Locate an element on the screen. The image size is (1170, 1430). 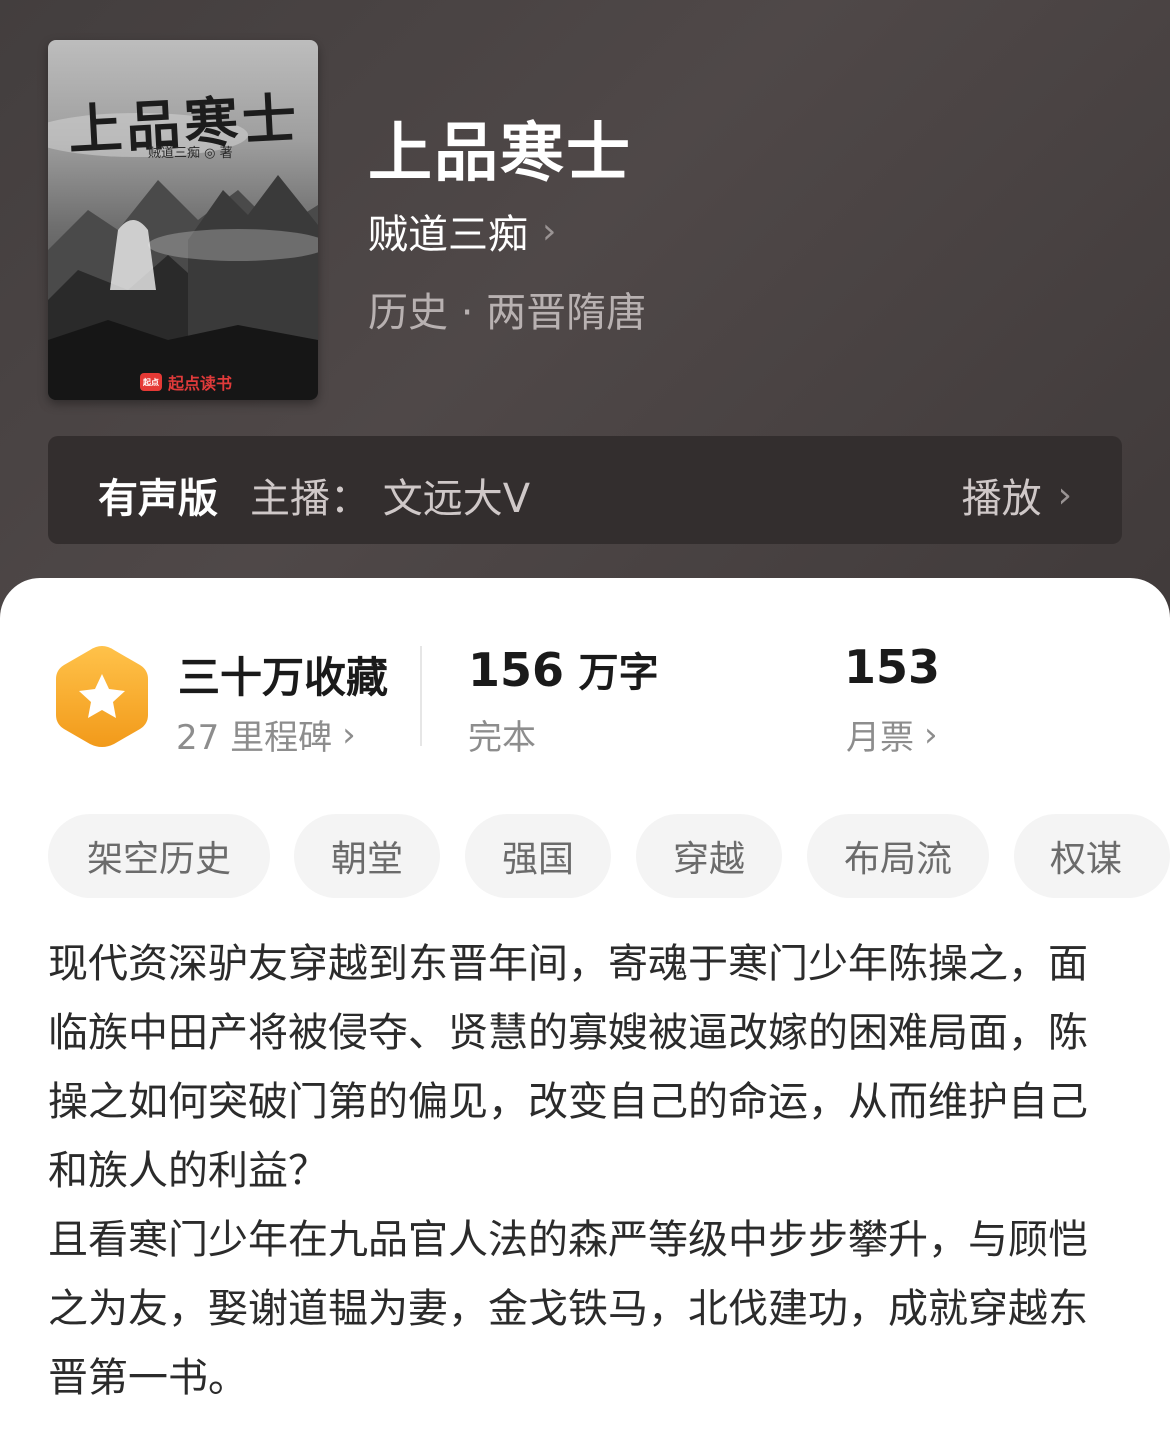
monthly-tickets-label: 月票 is located at coordinates (880, 738).